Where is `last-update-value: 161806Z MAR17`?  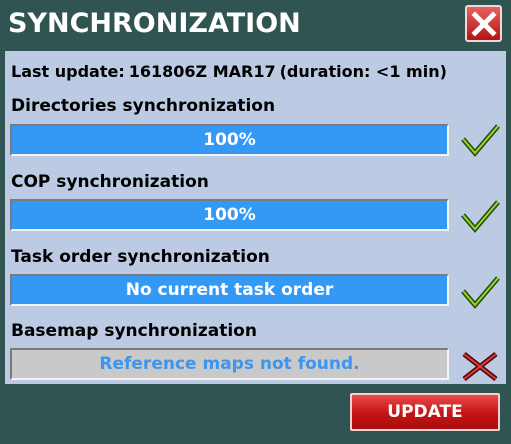 last-update-value: 161806Z MAR17 is located at coordinates (202, 71).